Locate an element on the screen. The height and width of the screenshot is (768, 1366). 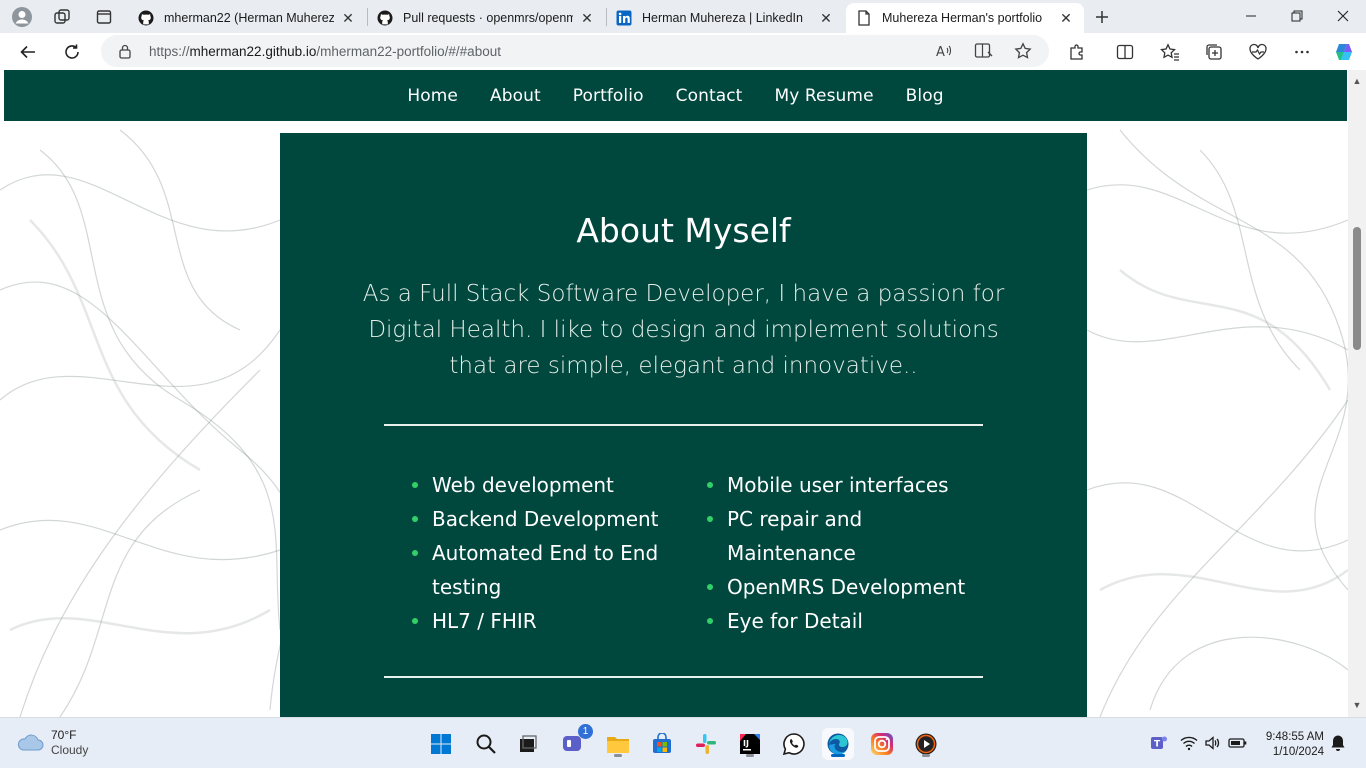
restore-icon is located at coordinates (1297, 16).